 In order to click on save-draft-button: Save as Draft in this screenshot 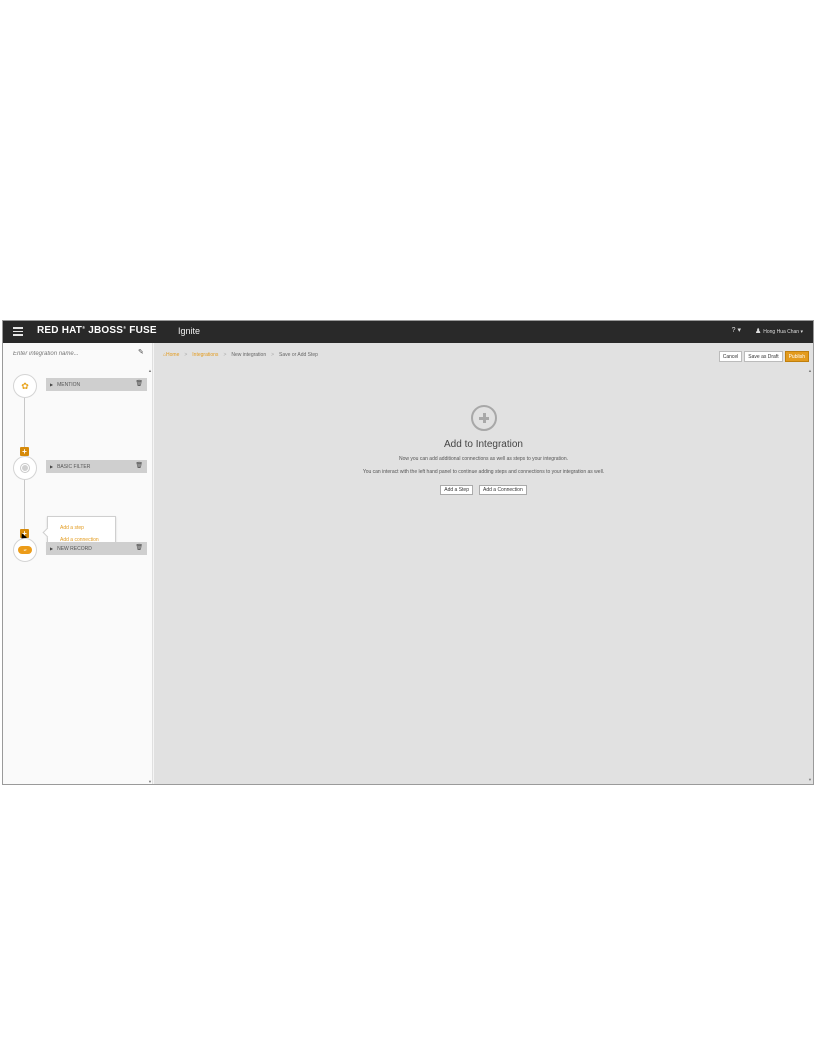, I will do `click(763, 356)`.